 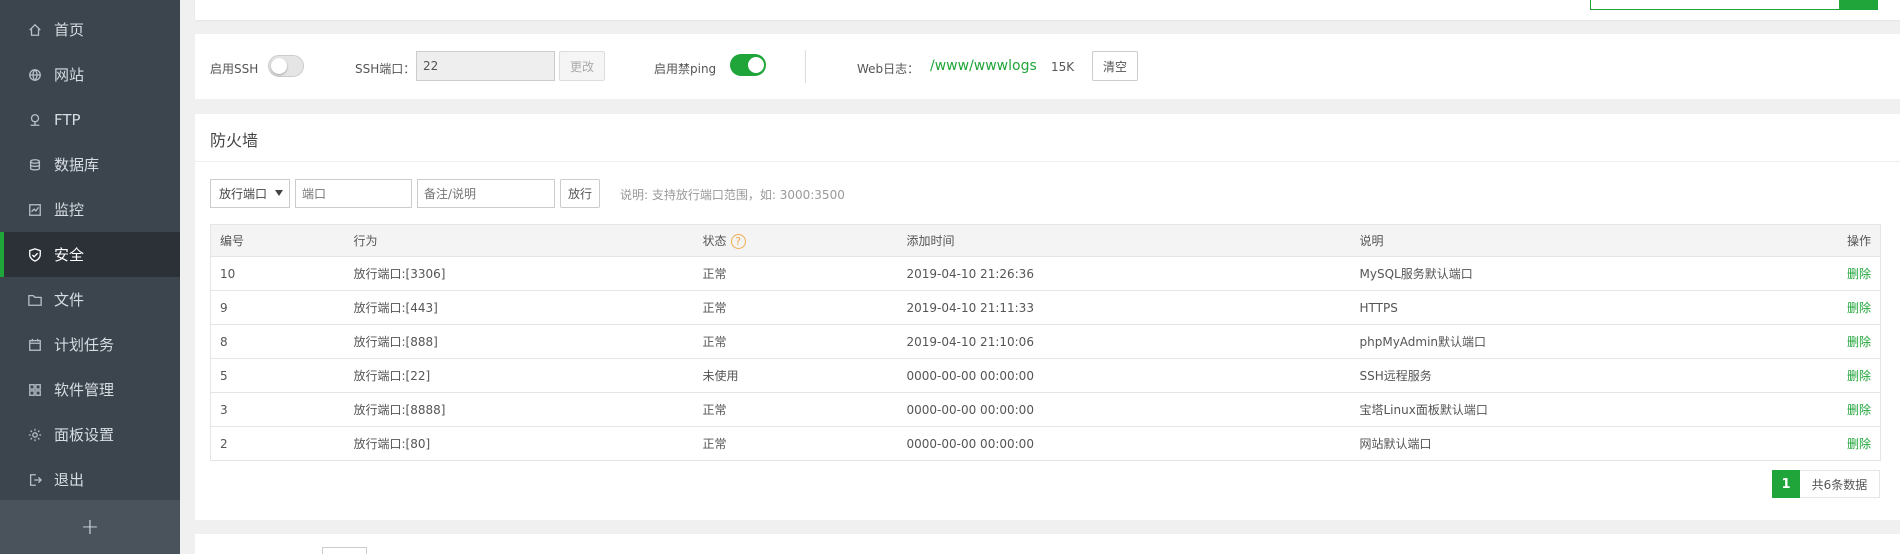 I want to click on sidebar-item-label: FTP, so click(x=67, y=119).